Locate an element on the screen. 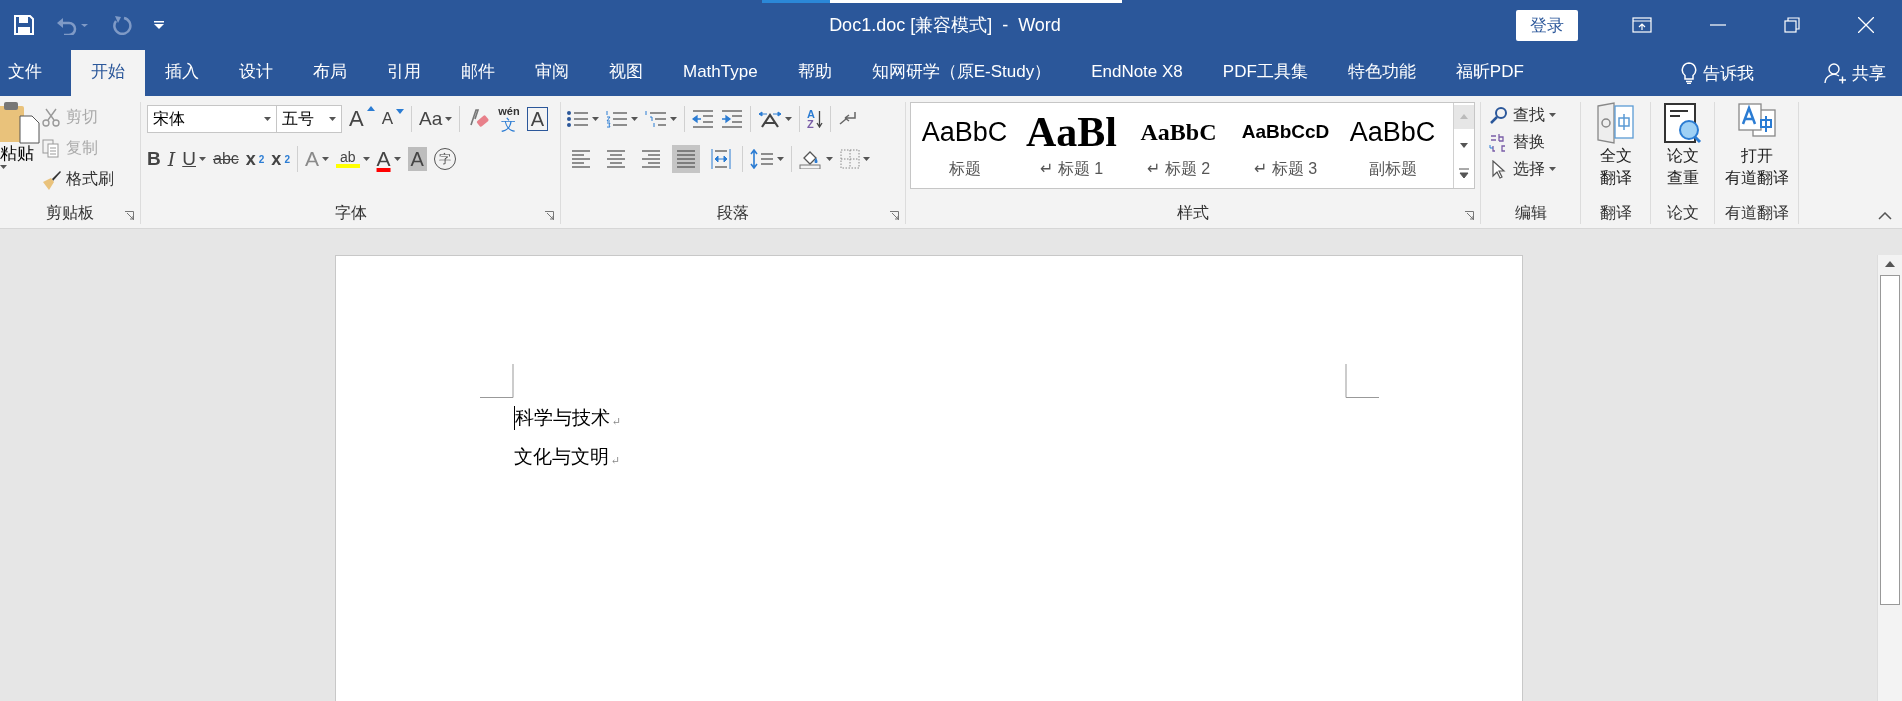 The image size is (1902, 701). sort-button: A Z is located at coordinates (815, 119).